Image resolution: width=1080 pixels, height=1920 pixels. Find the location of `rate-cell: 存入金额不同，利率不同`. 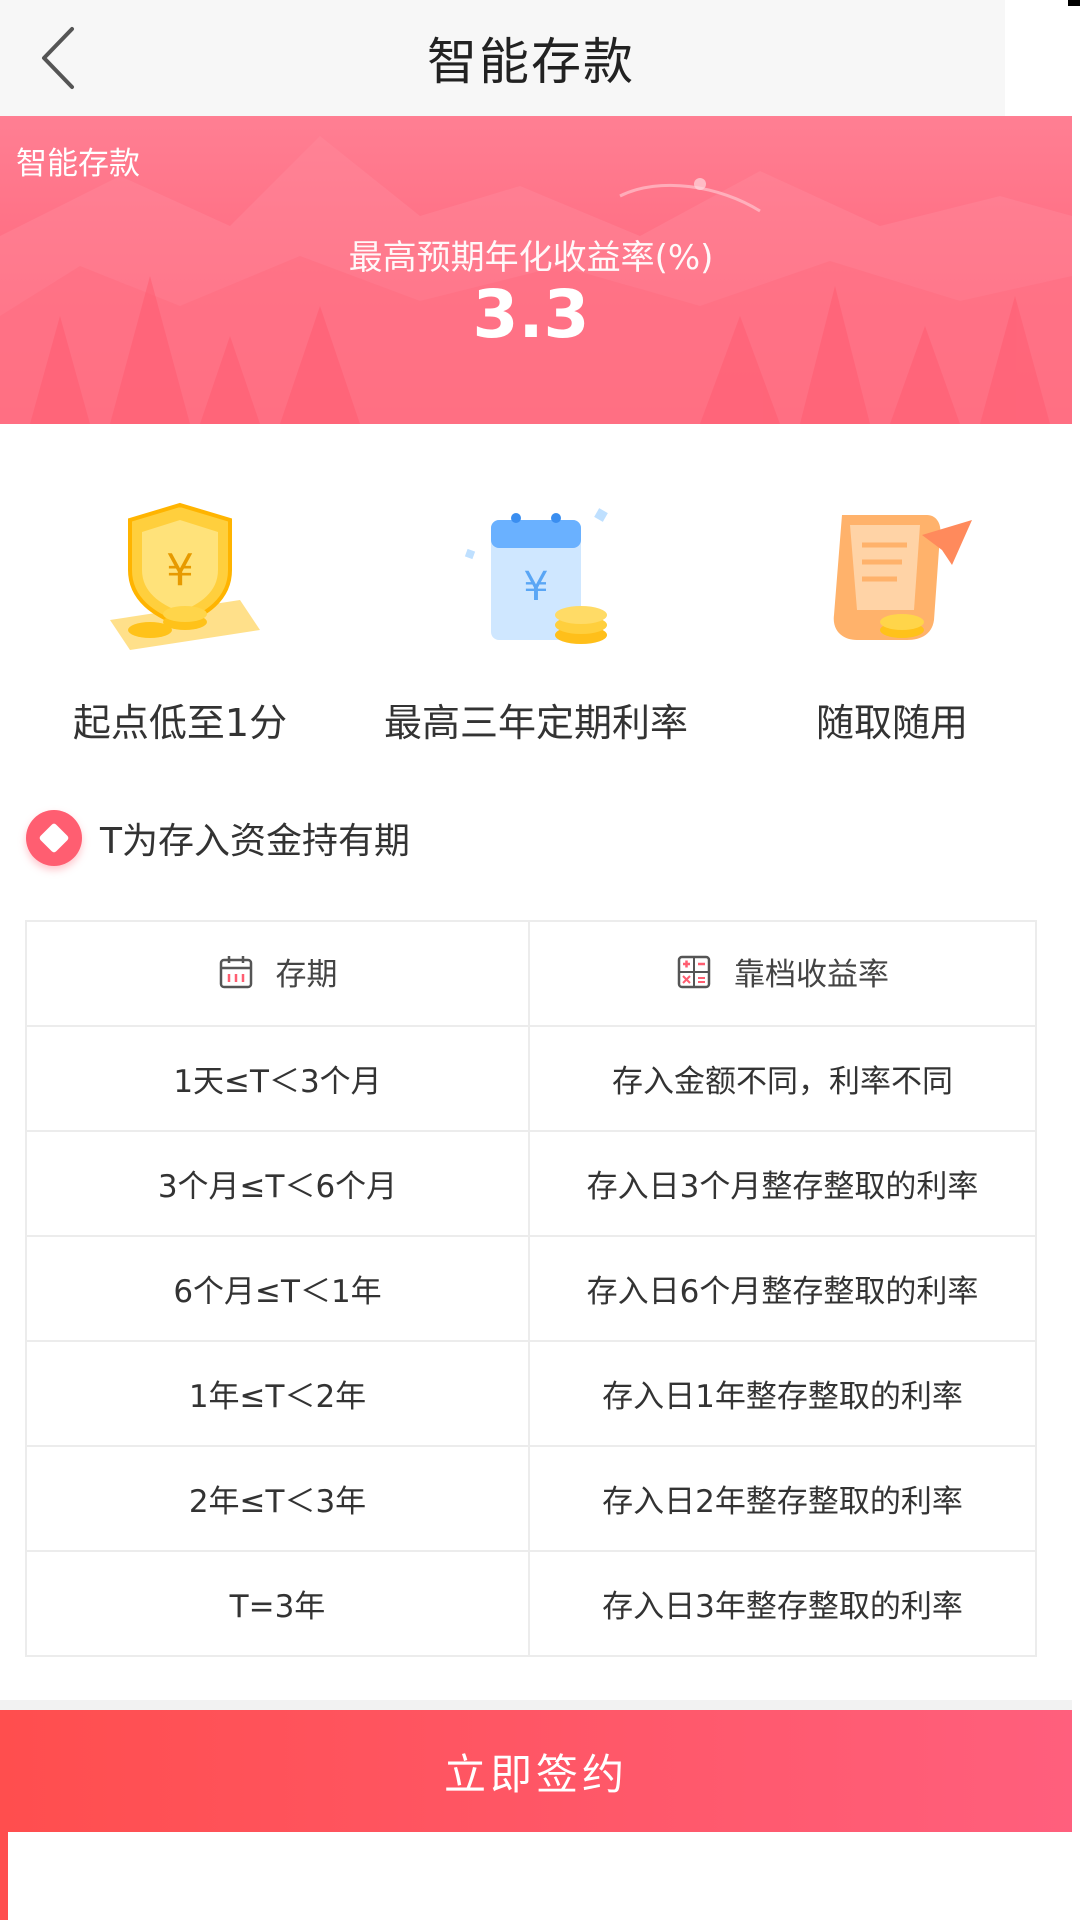

rate-cell: 存入金额不同，利率不同 is located at coordinates (782, 1078).